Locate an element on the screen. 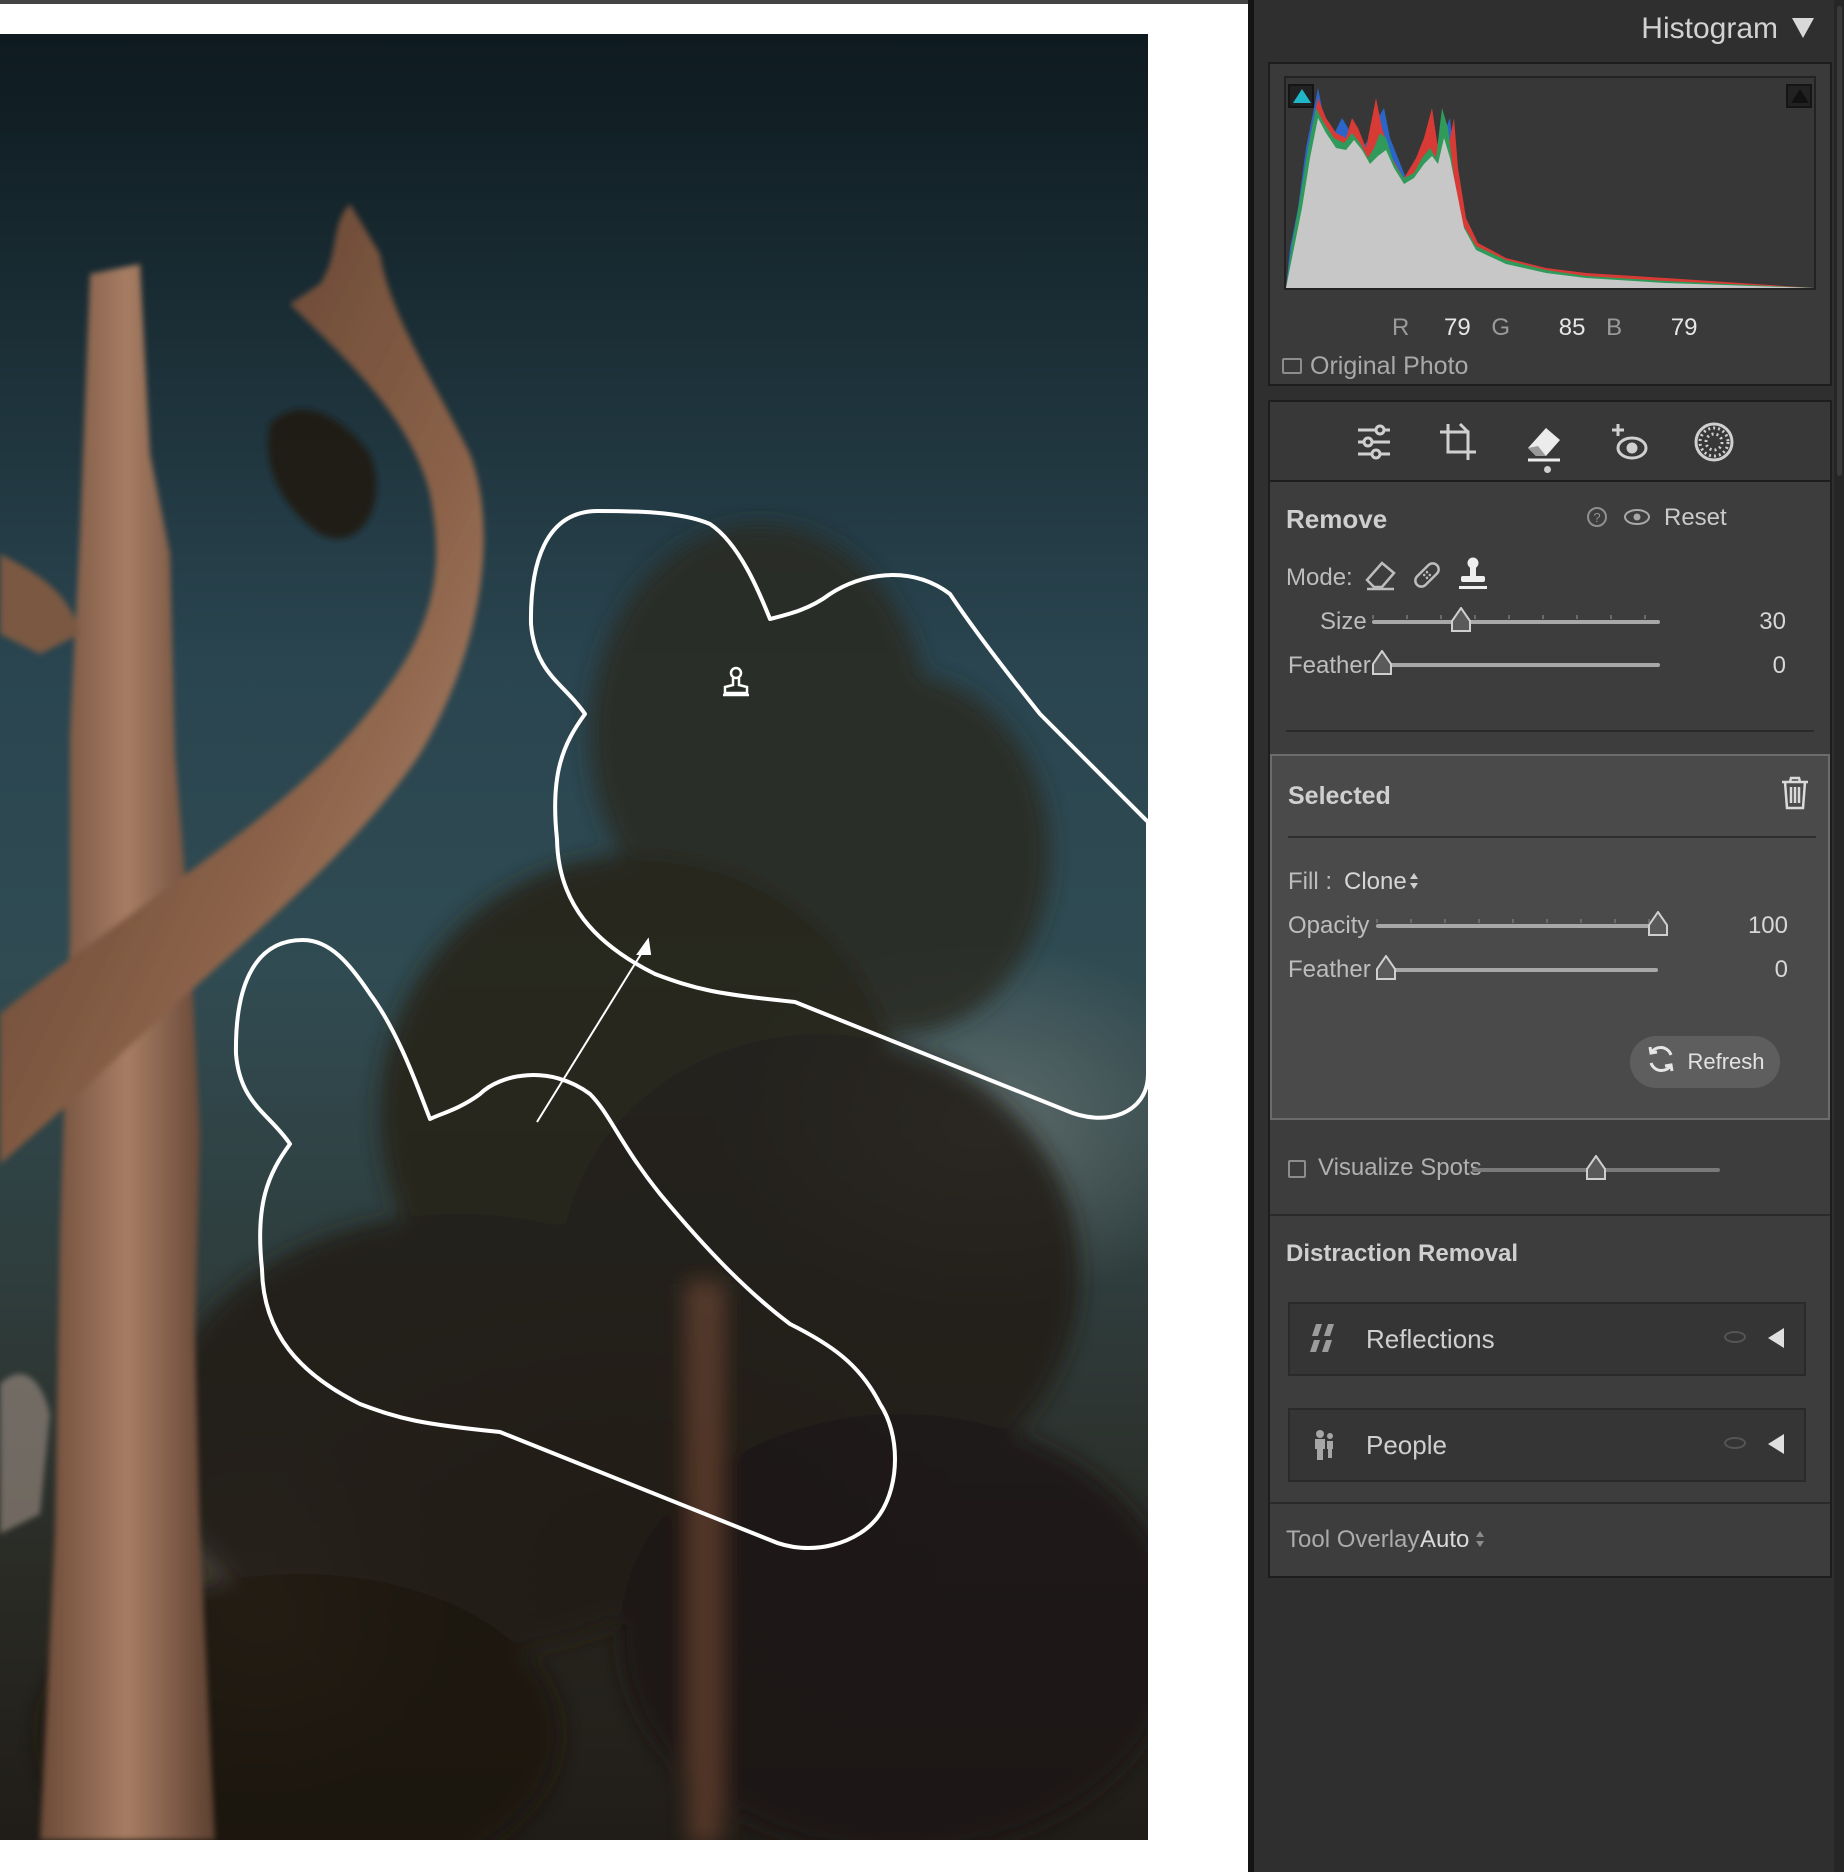 This screenshot has height=1872, width=1844. feather-slider is located at coordinates (1516, 662).